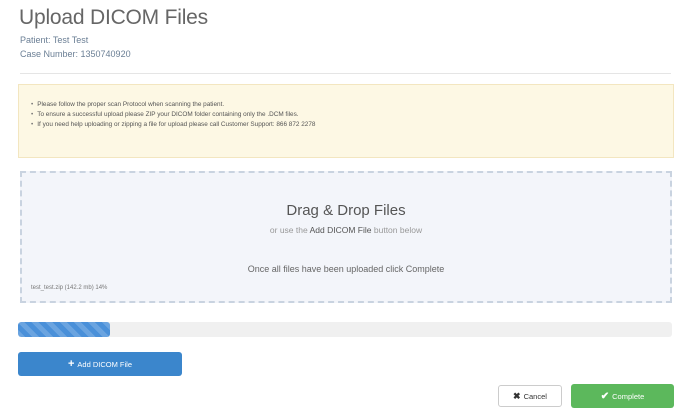 This screenshot has width=686, height=410. I want to click on page-title: Upload DICOM Files, so click(113, 17).